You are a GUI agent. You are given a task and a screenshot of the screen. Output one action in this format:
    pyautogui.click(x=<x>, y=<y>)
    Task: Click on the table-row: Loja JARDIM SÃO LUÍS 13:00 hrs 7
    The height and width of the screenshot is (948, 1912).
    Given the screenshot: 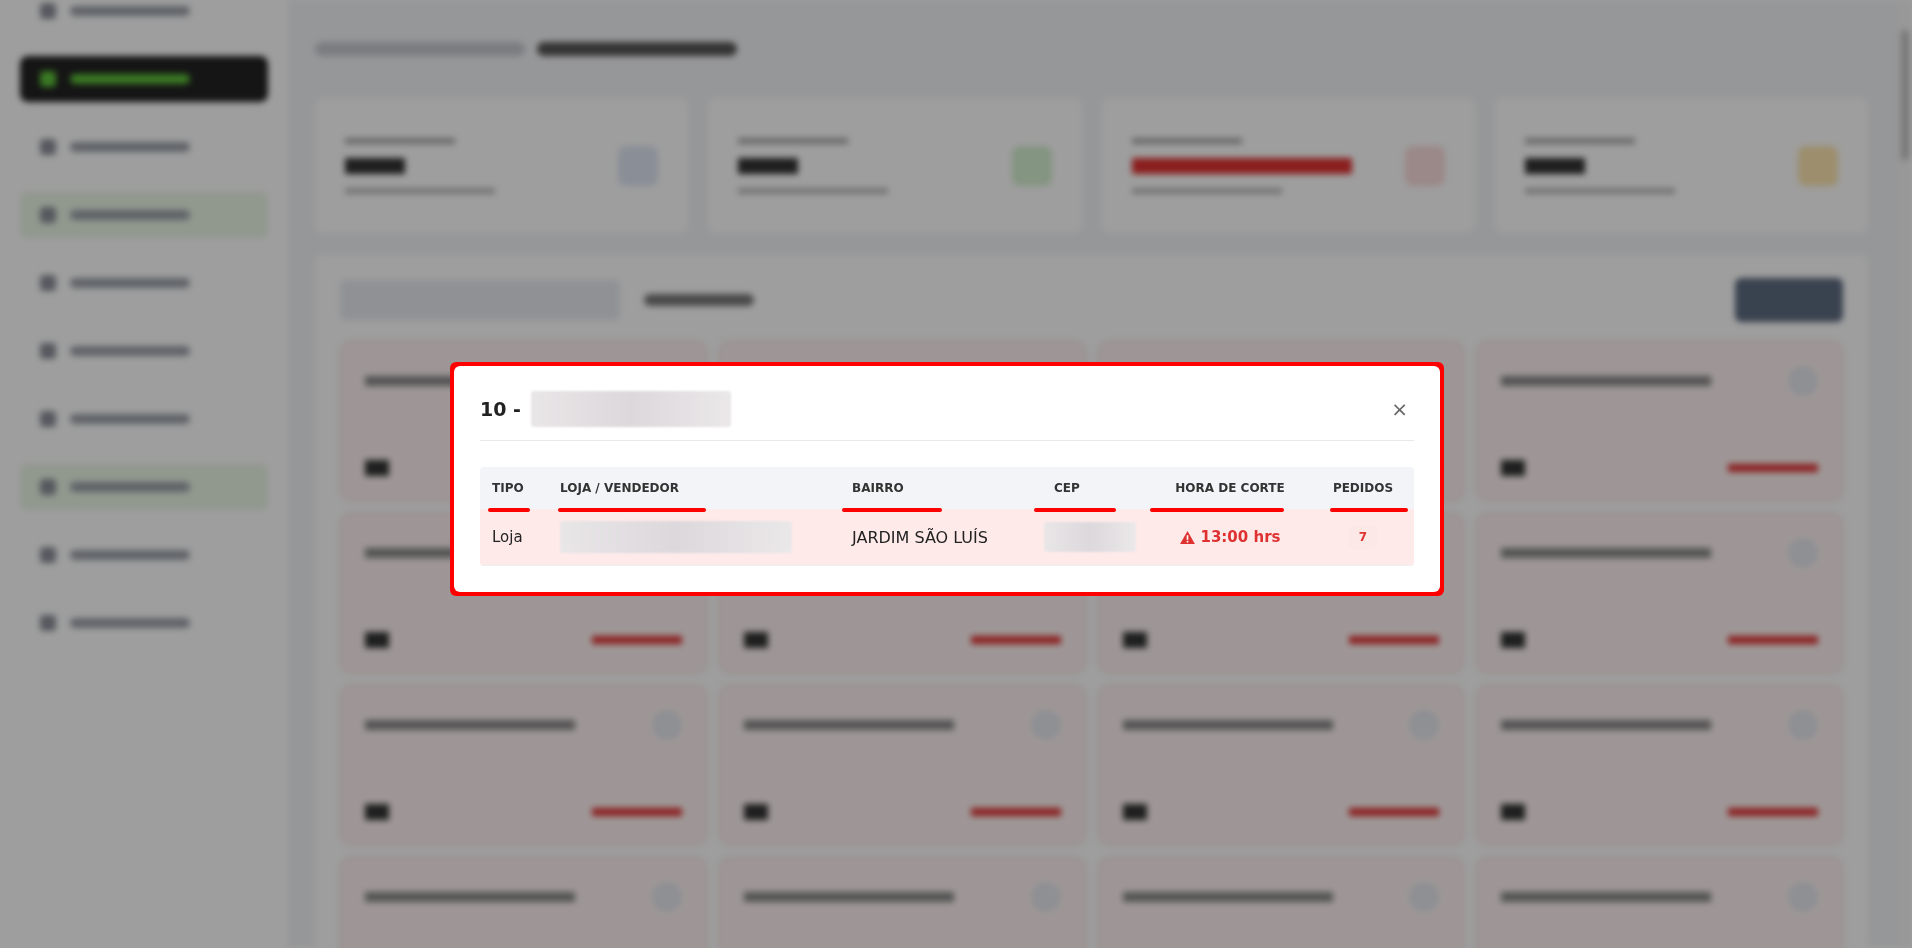 What is the action you would take?
    pyautogui.click(x=947, y=537)
    